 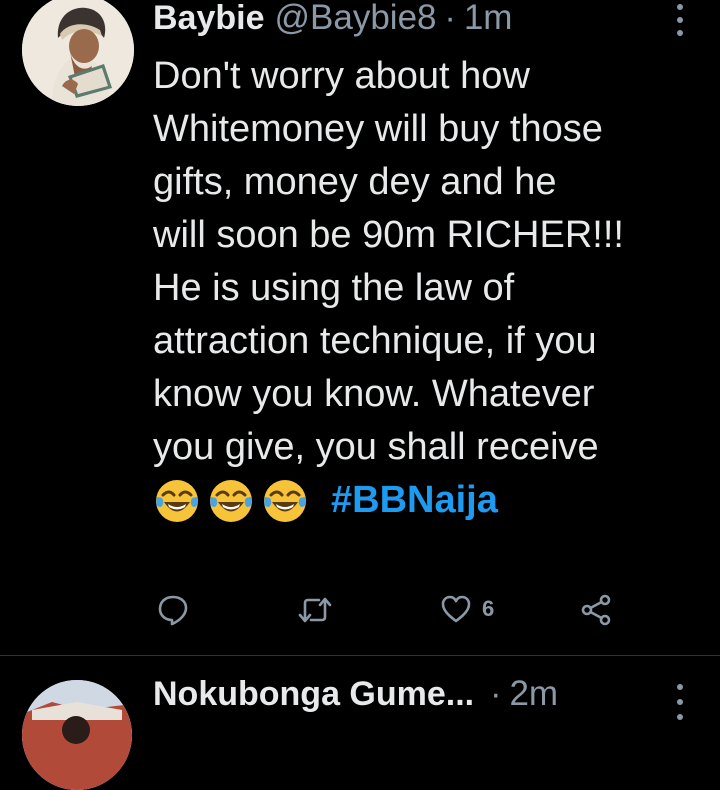 I want to click on tweet-line: Don't worry about how, so click(x=341, y=76).